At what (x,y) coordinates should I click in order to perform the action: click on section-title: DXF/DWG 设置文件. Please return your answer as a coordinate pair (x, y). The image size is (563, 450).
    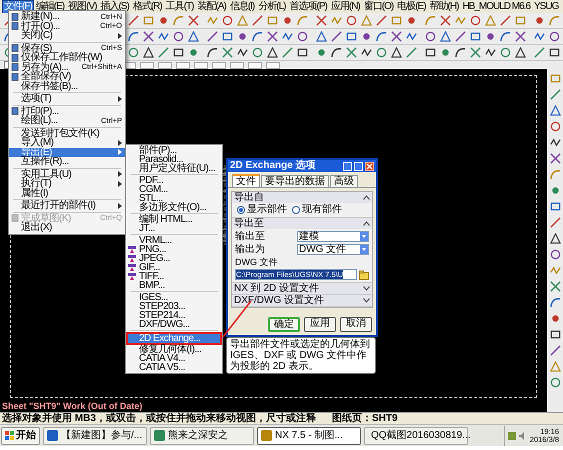
    Looking at the image, I should click on (279, 301).